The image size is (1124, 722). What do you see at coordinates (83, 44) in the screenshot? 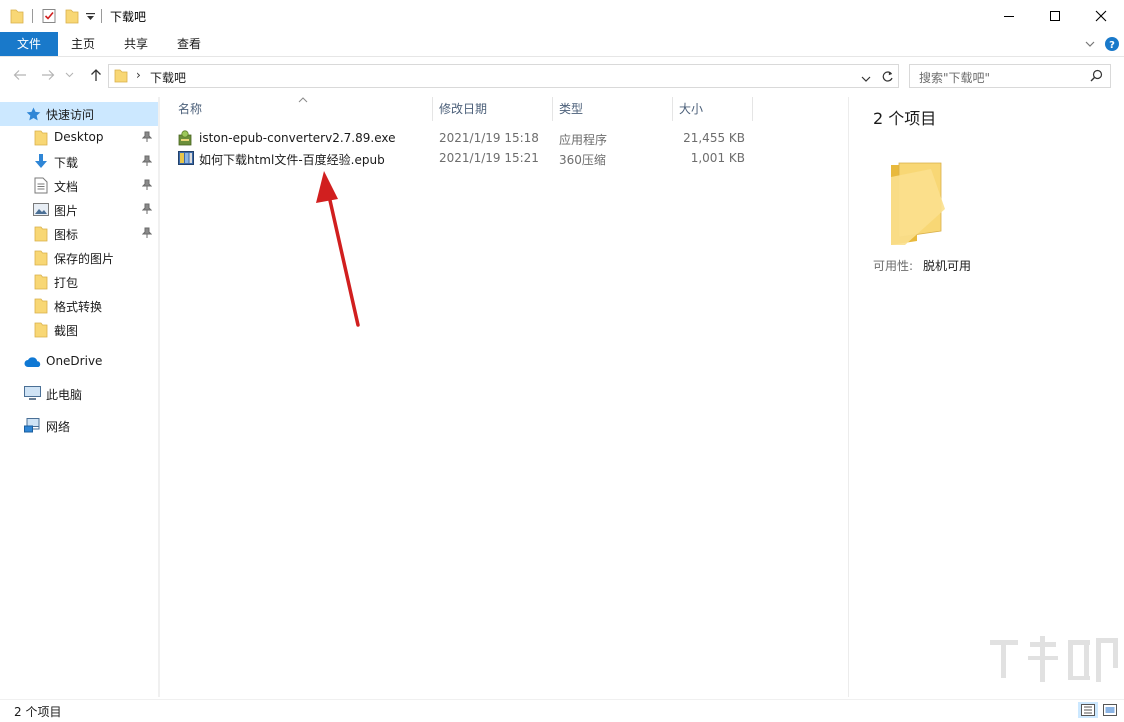
I see `tab-home: 主页` at bounding box center [83, 44].